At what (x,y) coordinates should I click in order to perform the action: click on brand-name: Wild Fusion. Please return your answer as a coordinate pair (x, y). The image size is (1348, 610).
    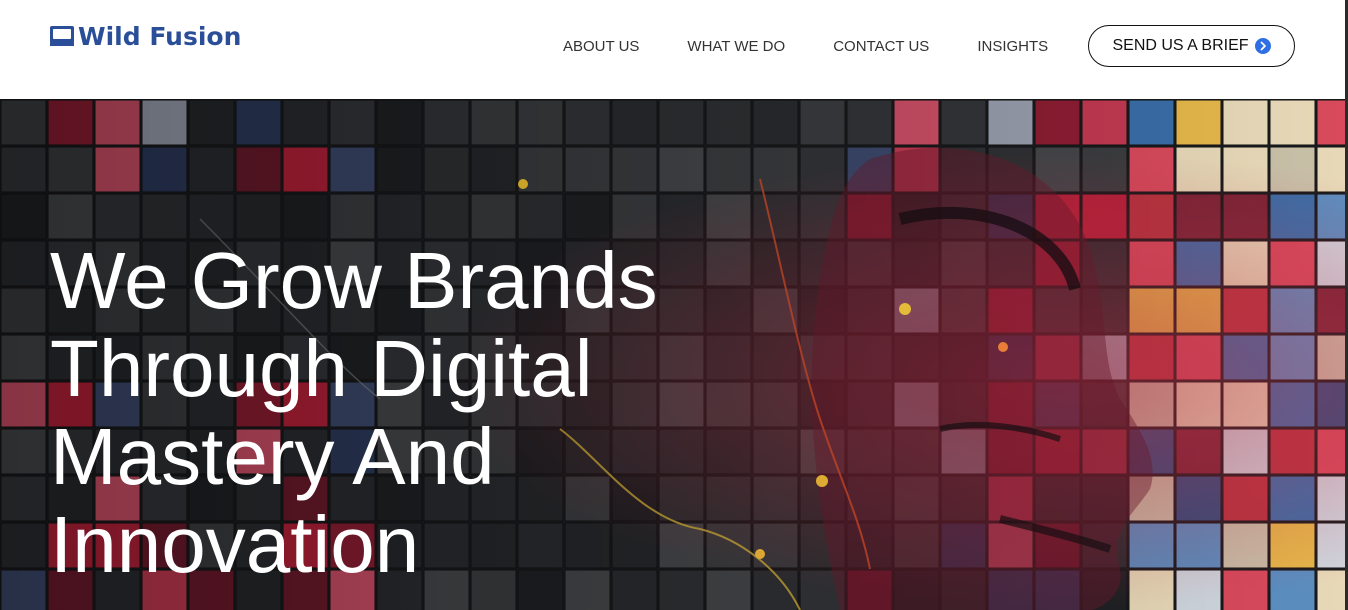
    Looking at the image, I should click on (160, 36).